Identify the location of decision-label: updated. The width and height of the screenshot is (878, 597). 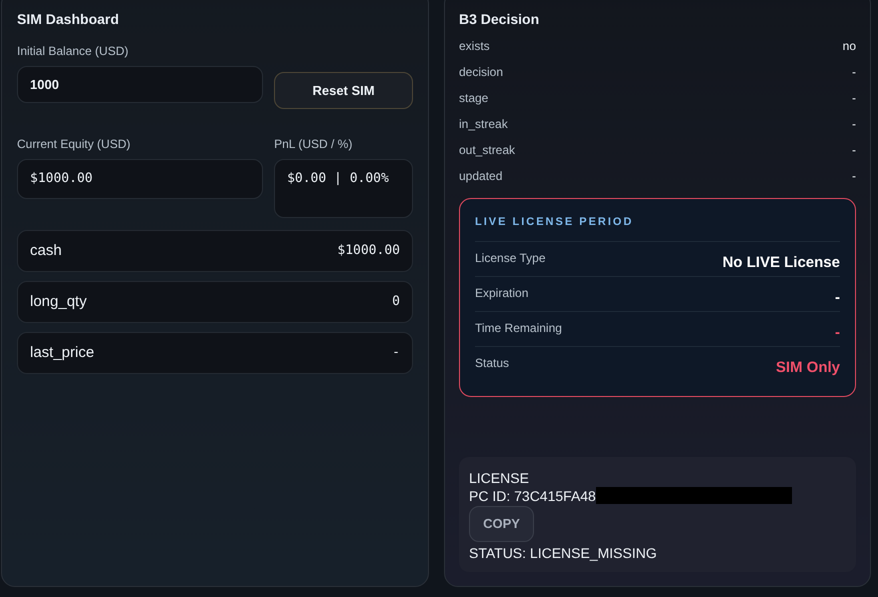
(480, 176).